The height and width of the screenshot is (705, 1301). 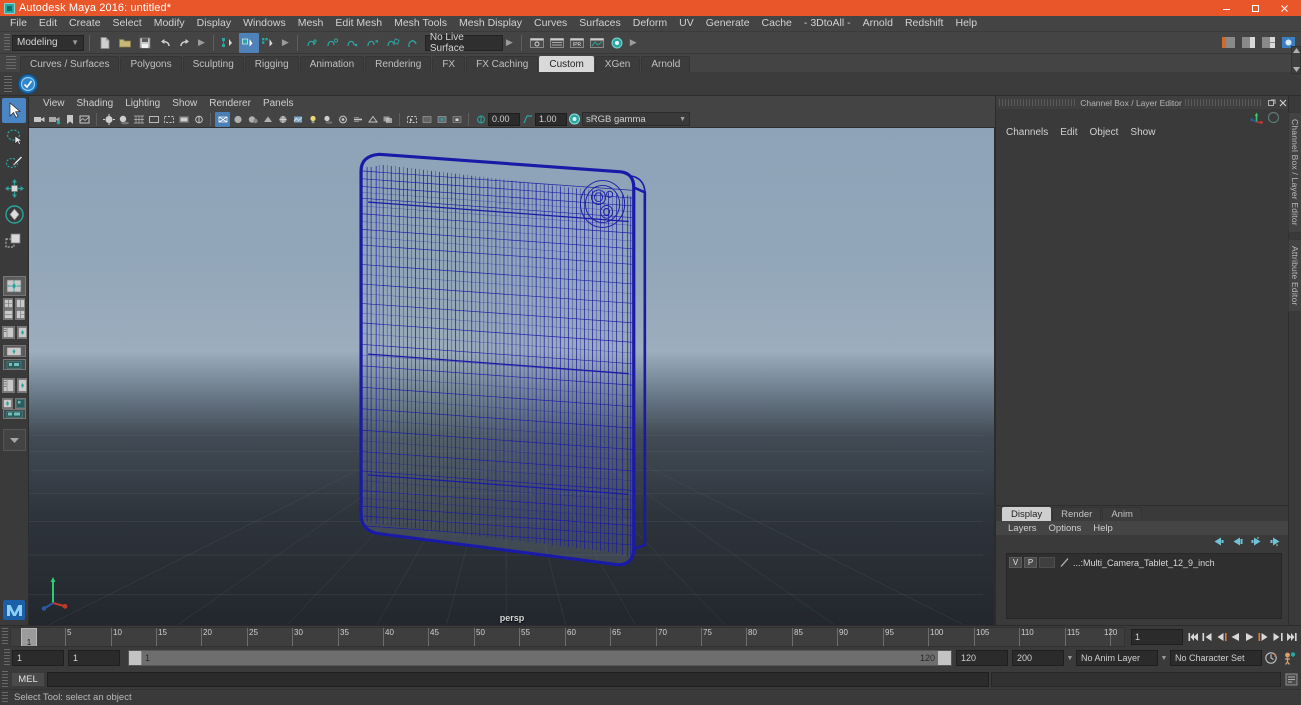 What do you see at coordinates (1271, 658) in the screenshot?
I see `auto-key-icon` at bounding box center [1271, 658].